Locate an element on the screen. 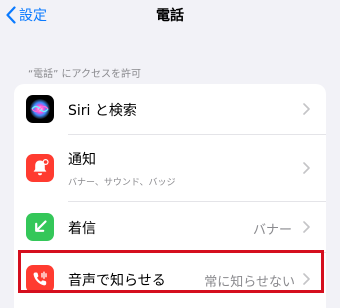 The height and width of the screenshot is (308, 340). incoming-calls-row: 着信 バナー is located at coordinates (170, 227).